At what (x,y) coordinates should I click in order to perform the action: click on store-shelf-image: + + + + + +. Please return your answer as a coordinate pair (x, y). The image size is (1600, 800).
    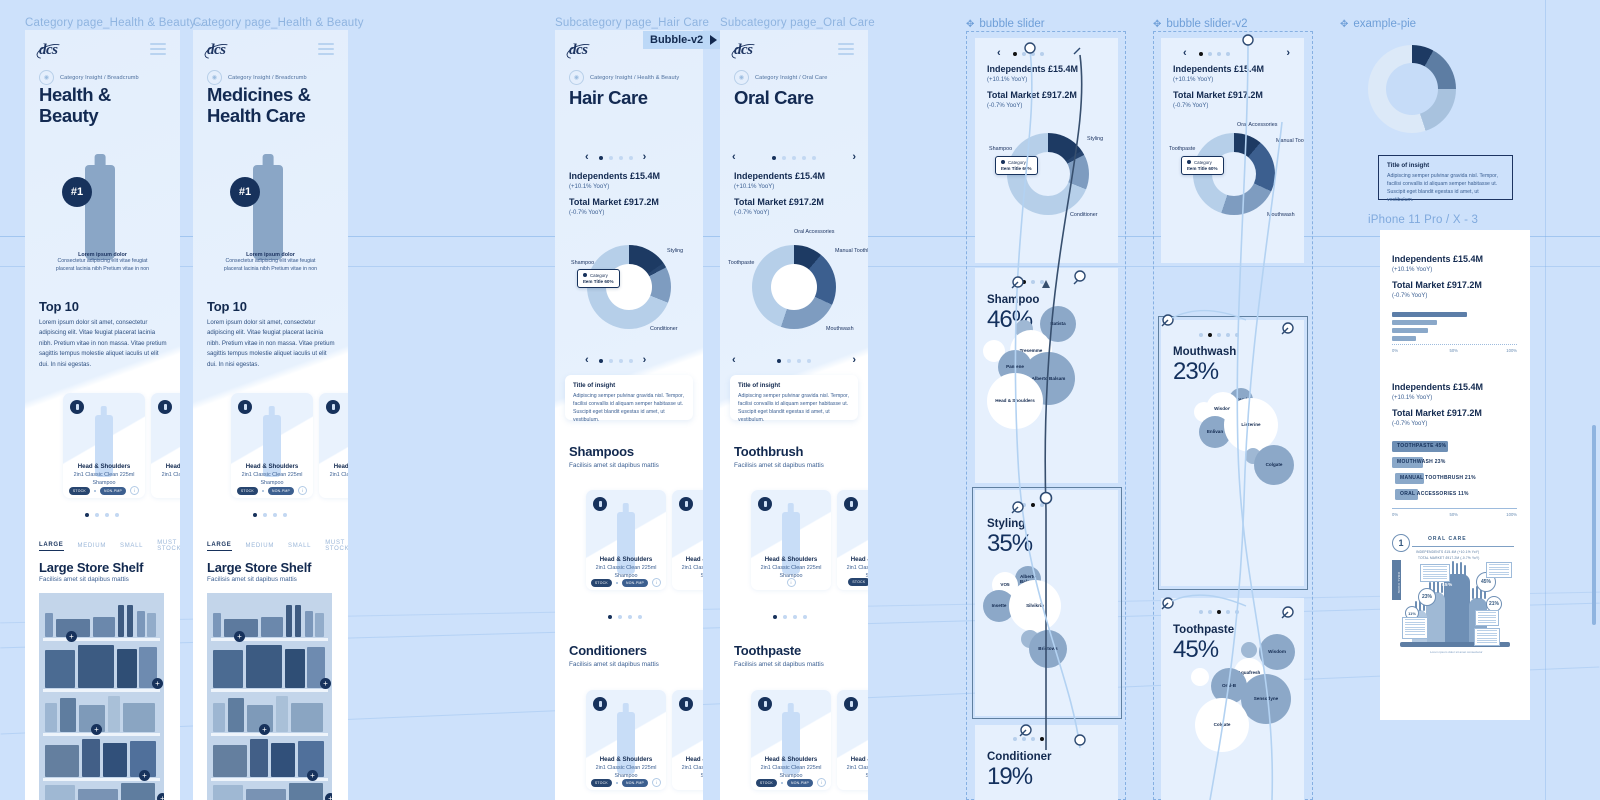
    Looking at the image, I should click on (269, 696).